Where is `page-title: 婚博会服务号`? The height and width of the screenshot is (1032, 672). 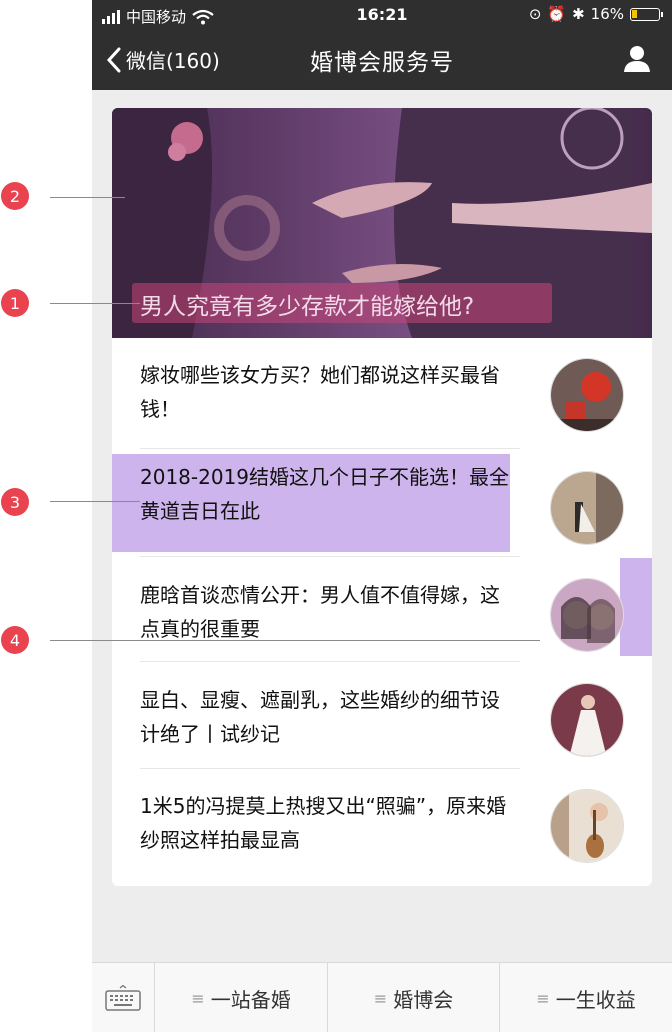
page-title: 婚博会服务号 is located at coordinates (382, 63).